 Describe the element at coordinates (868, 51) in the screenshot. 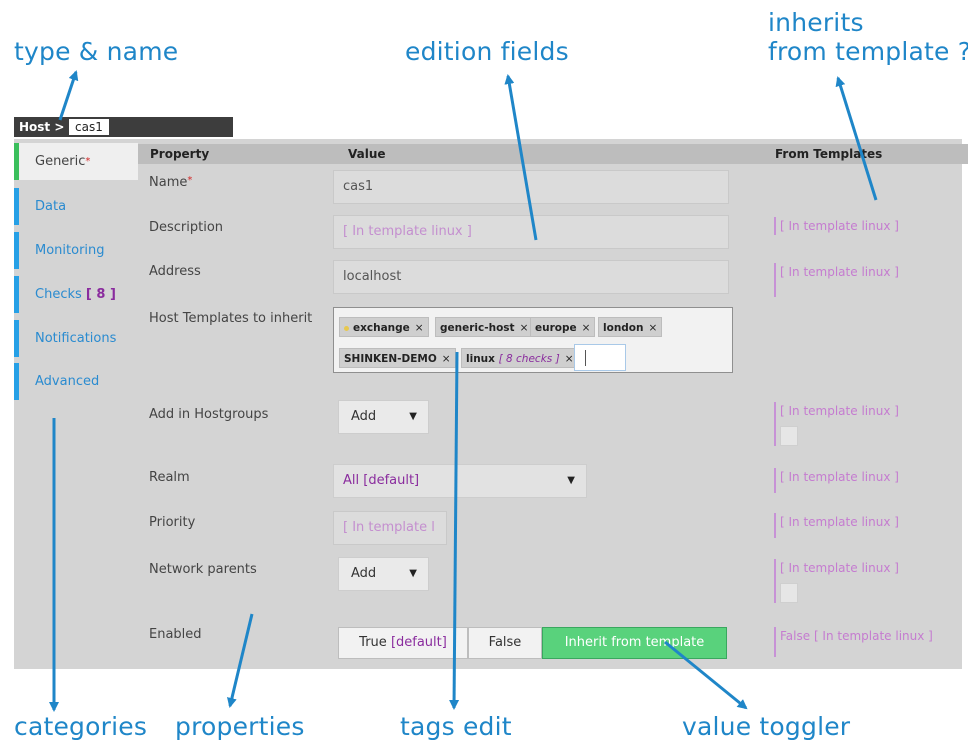

I see `annotation-inherits-line2: from template ?` at that location.